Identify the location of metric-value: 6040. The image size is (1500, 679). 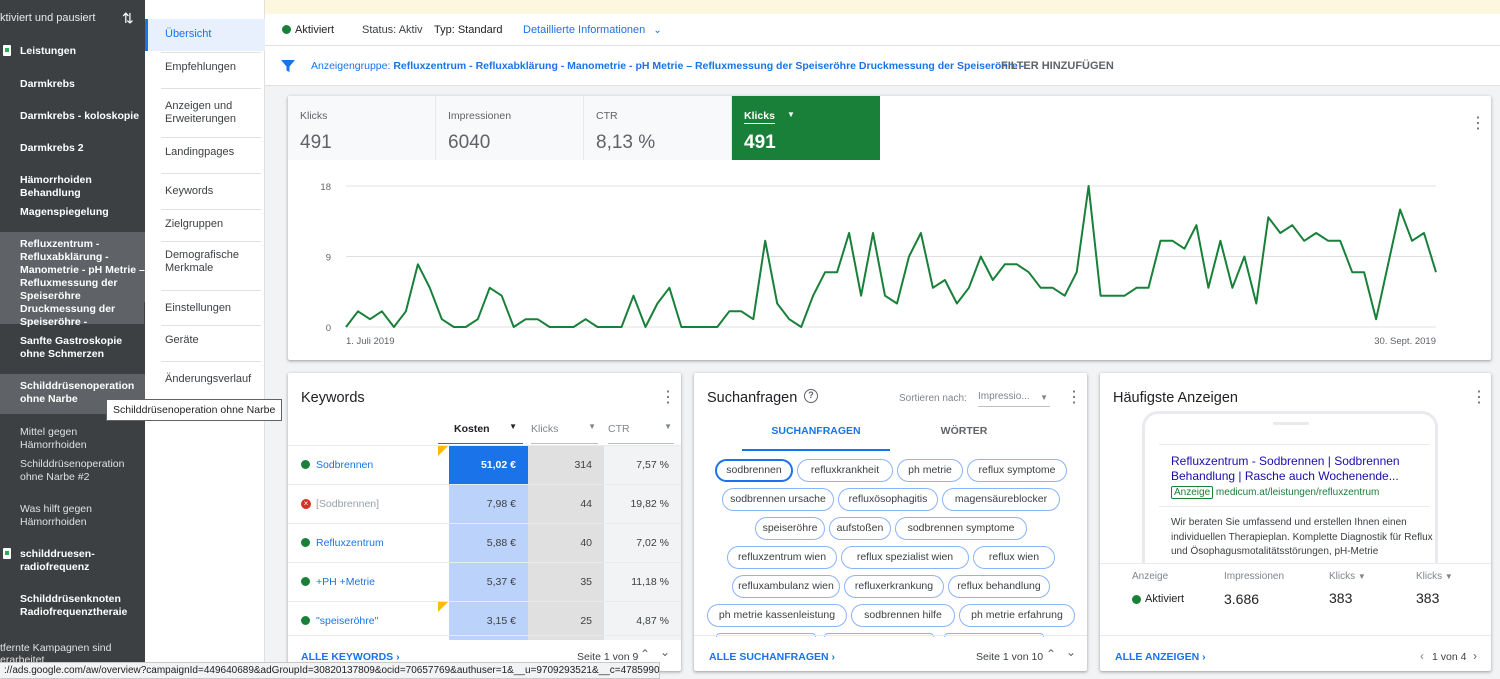
(469, 142).